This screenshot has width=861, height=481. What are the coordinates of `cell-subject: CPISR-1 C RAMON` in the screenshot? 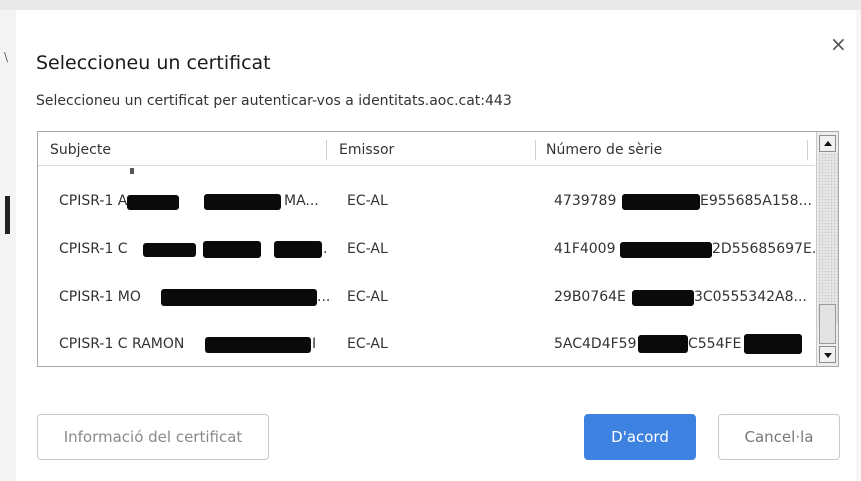 It's located at (122, 344).